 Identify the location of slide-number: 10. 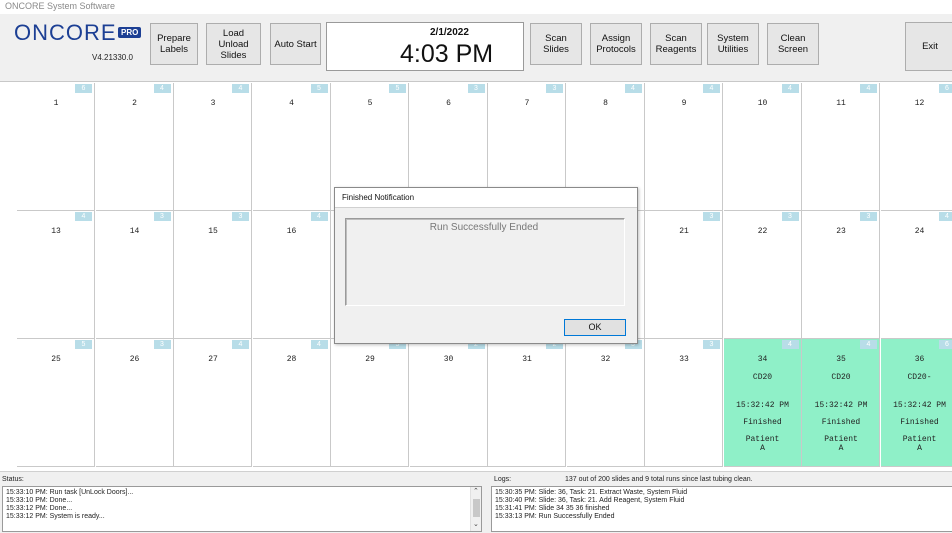
(762, 103).